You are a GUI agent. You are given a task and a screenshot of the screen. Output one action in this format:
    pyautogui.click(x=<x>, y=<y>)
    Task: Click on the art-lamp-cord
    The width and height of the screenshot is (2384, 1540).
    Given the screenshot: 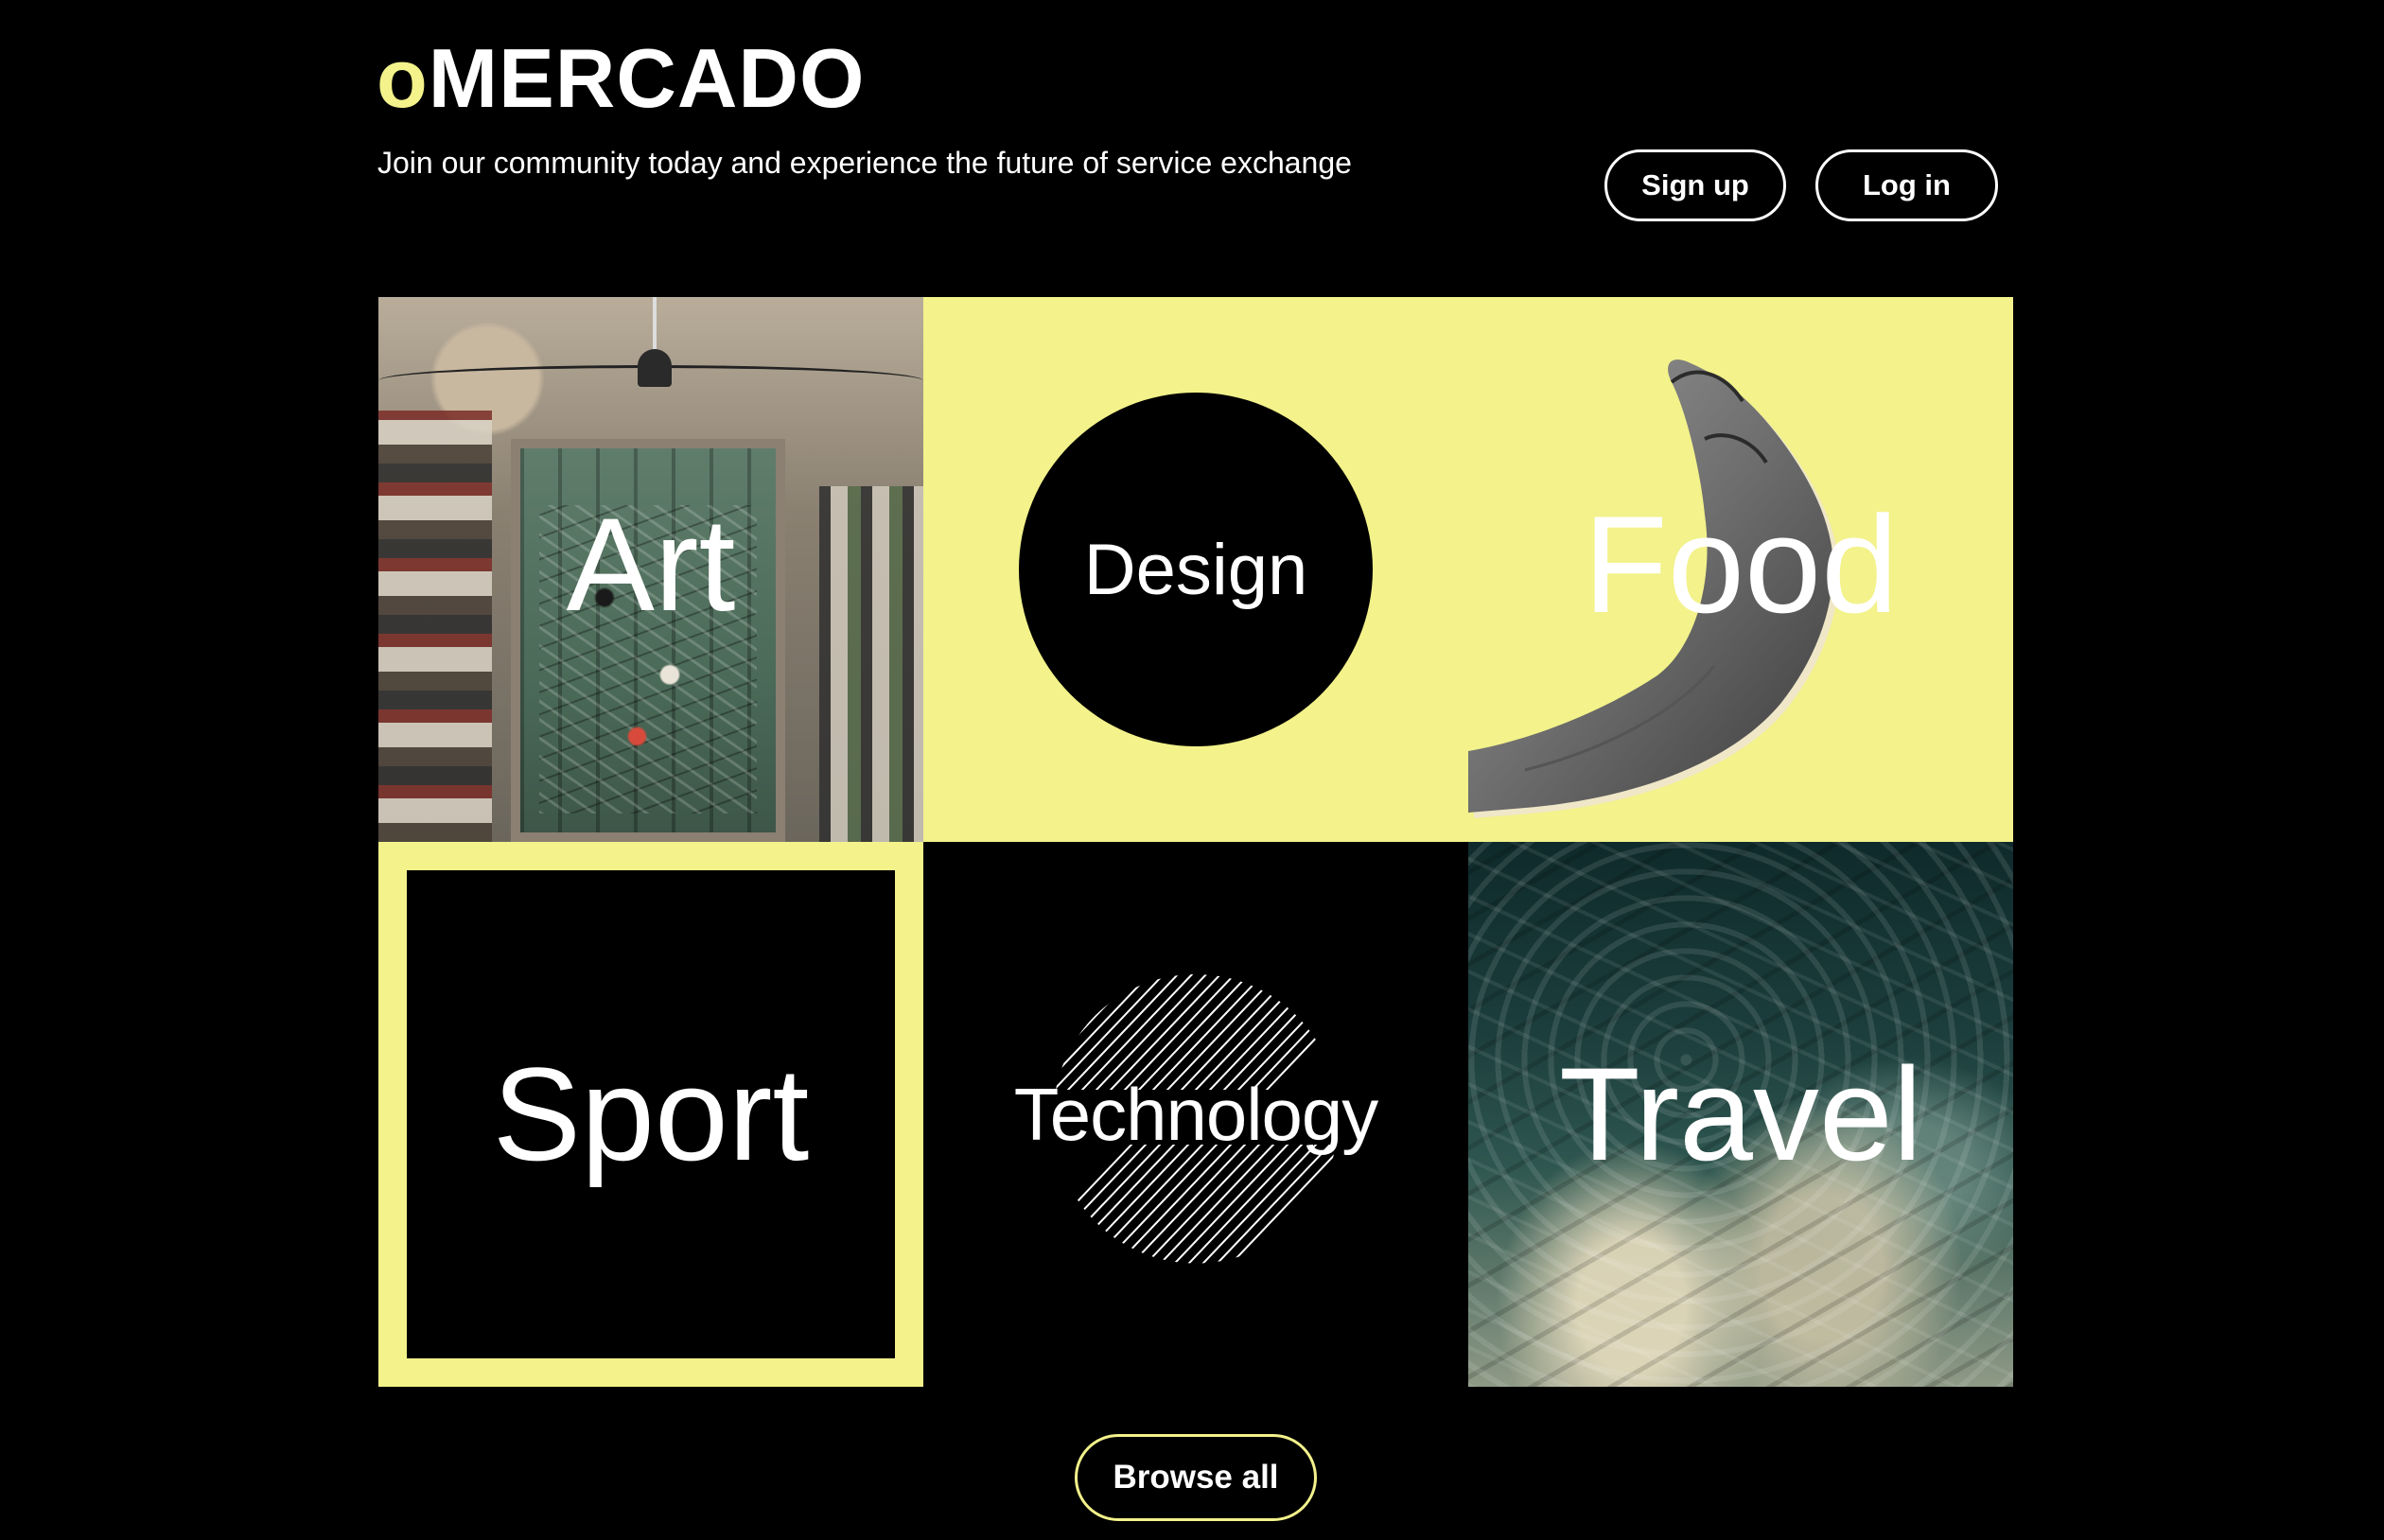 What is the action you would take?
    pyautogui.click(x=655, y=323)
    